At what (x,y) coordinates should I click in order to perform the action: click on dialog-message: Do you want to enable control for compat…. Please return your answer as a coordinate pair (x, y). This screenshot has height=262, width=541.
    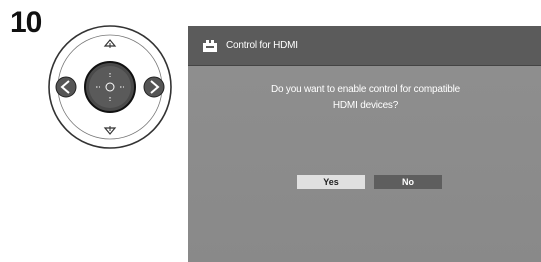
    Looking at the image, I should click on (365, 98).